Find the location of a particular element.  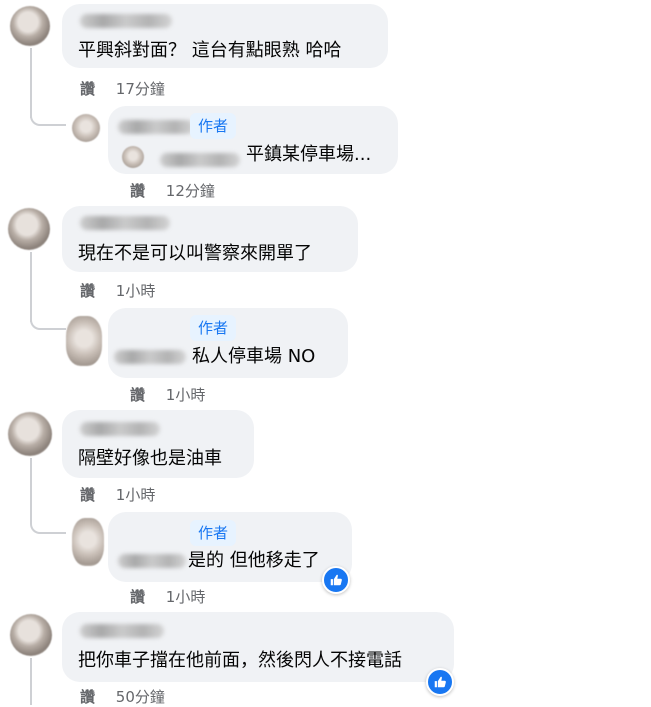

comment-meta: 讚 17分鐘 is located at coordinates (122, 88).